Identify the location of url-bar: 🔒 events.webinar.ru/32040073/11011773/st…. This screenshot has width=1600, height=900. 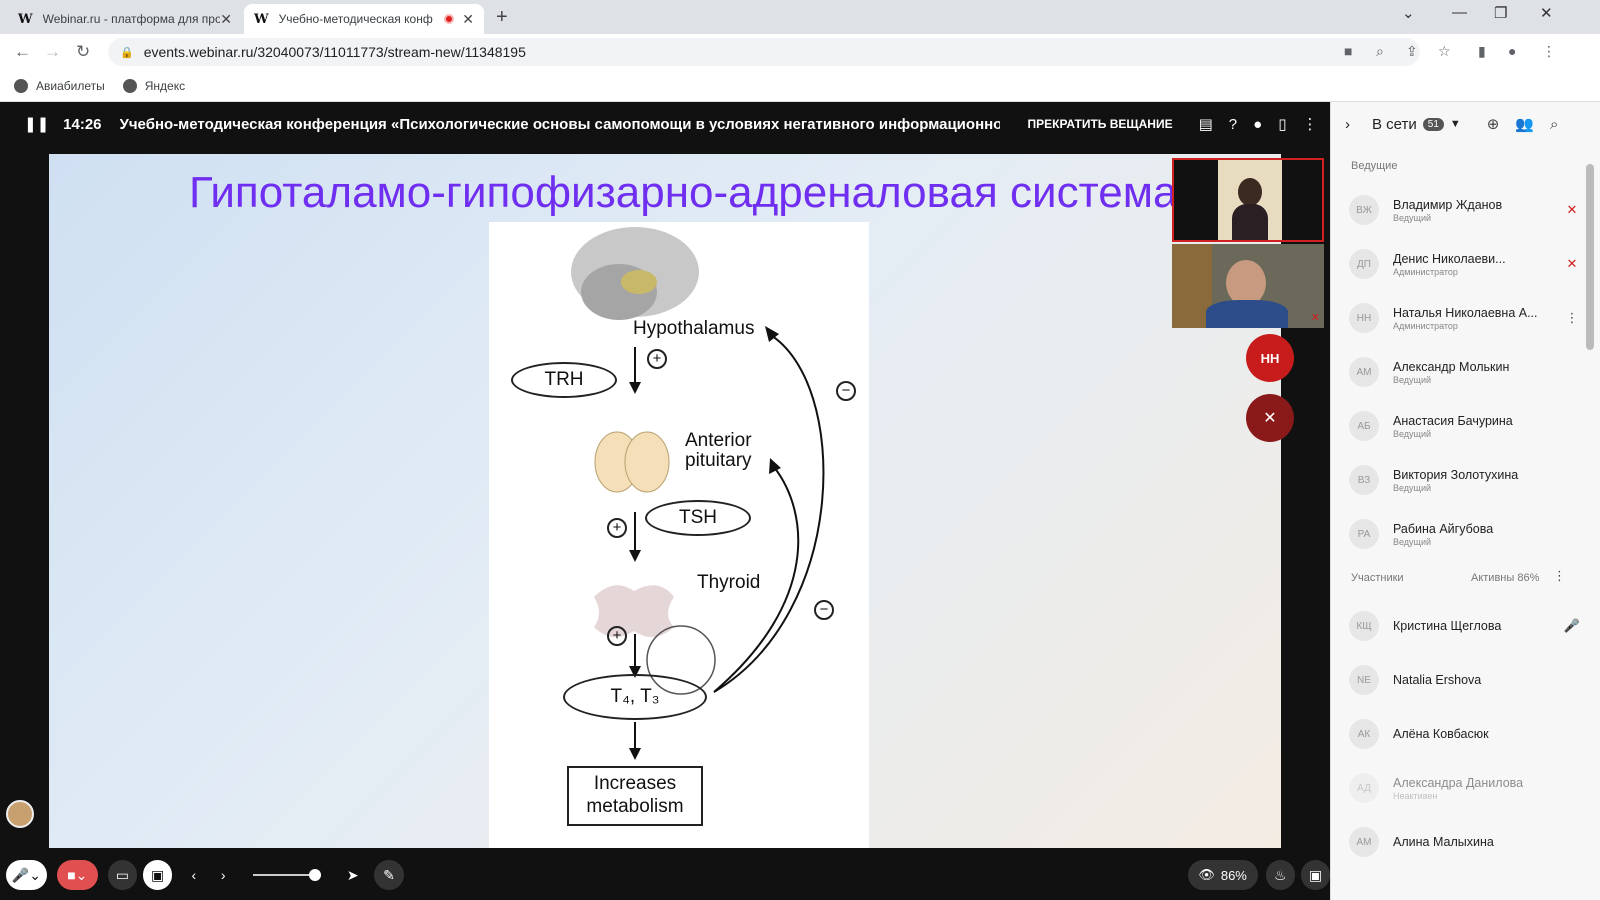
(764, 52).